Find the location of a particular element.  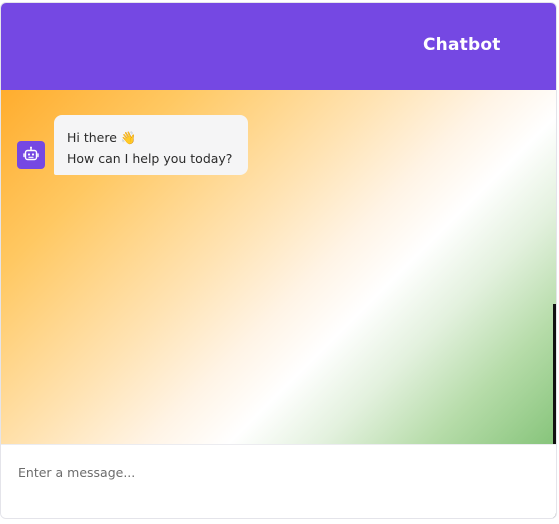

bot-message-bubble: Hi there 👋 How can I help you today? is located at coordinates (151, 145).